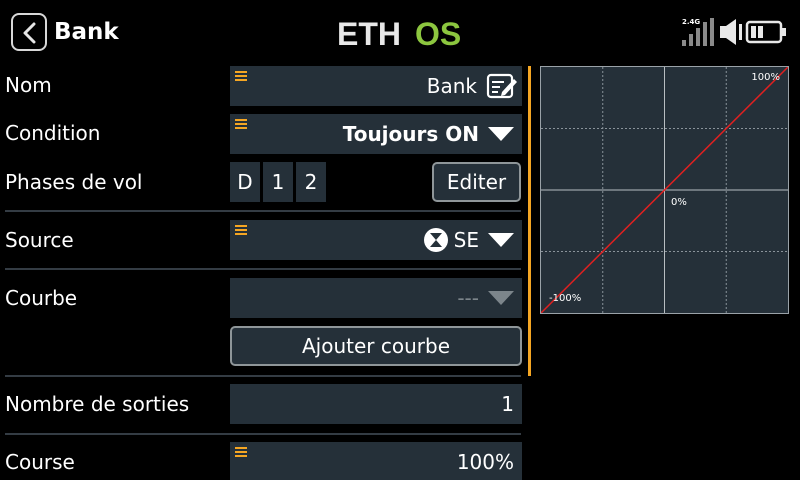  What do you see at coordinates (376, 86) in the screenshot?
I see `name-field: Bank` at bounding box center [376, 86].